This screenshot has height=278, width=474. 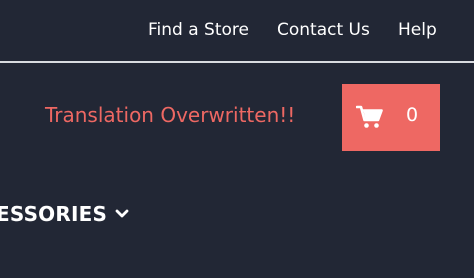 I want to click on find-store-link: Find a Store, so click(x=198, y=30).